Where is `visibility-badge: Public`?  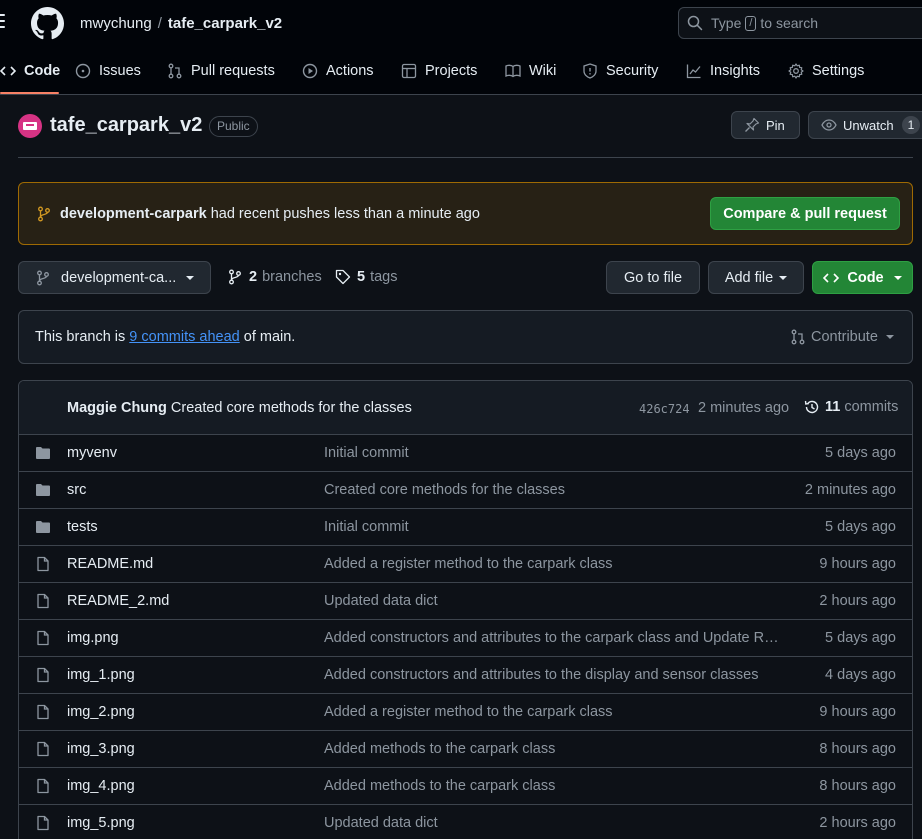
visibility-badge: Public is located at coordinates (233, 126).